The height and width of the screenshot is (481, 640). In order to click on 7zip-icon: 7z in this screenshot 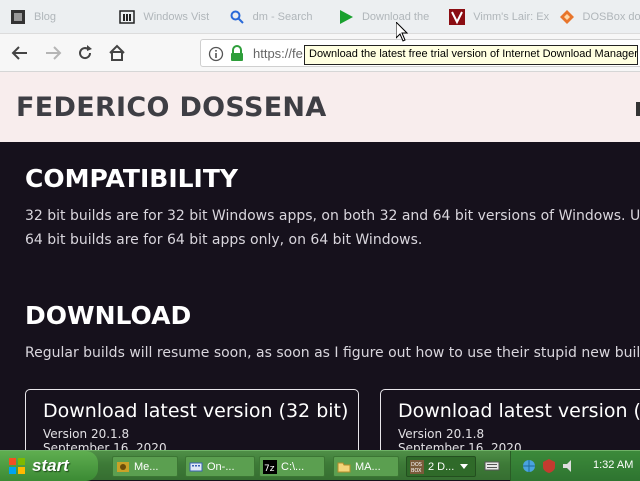, I will do `click(270, 466)`.